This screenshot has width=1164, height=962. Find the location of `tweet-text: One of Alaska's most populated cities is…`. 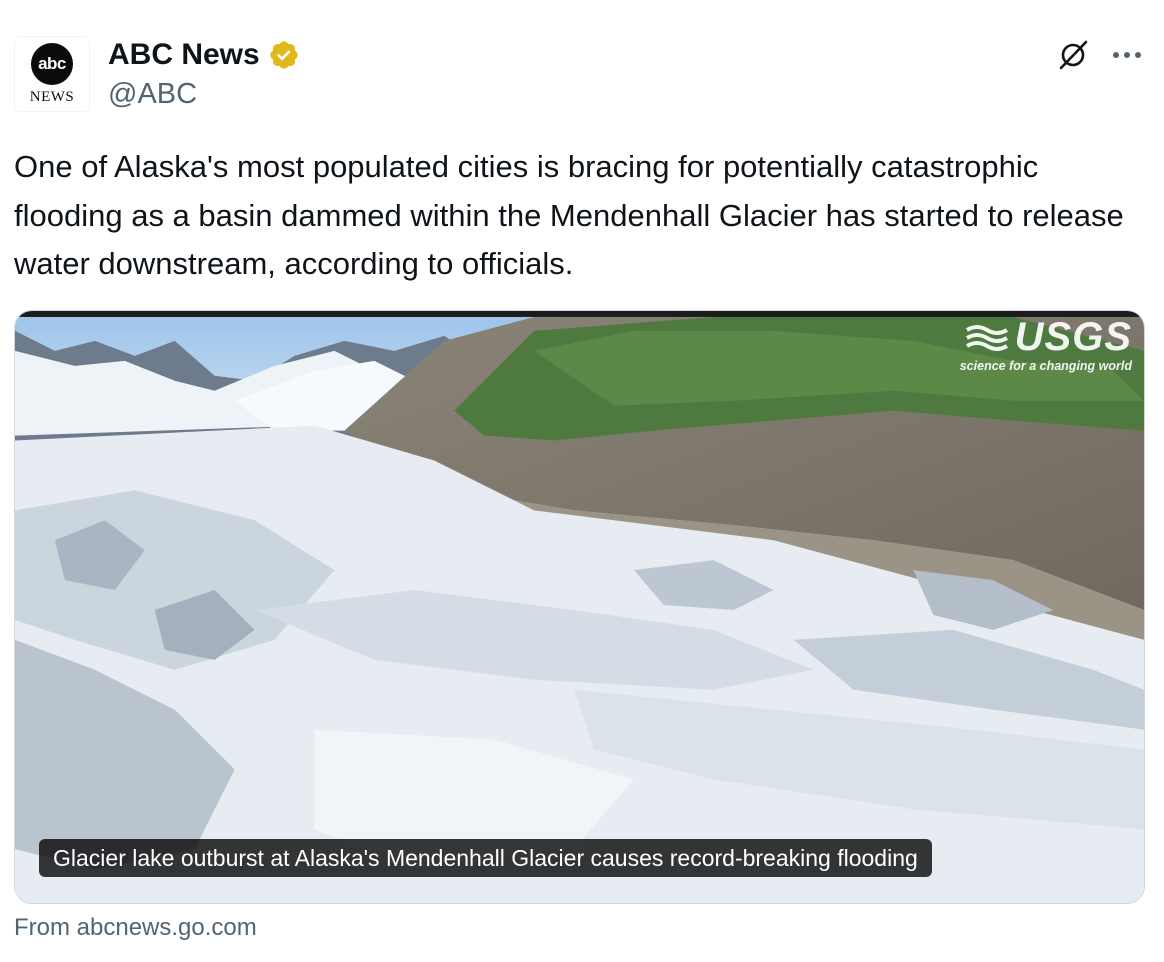

tweet-text: One of Alaska's most populated cities is… is located at coordinates (569, 215).